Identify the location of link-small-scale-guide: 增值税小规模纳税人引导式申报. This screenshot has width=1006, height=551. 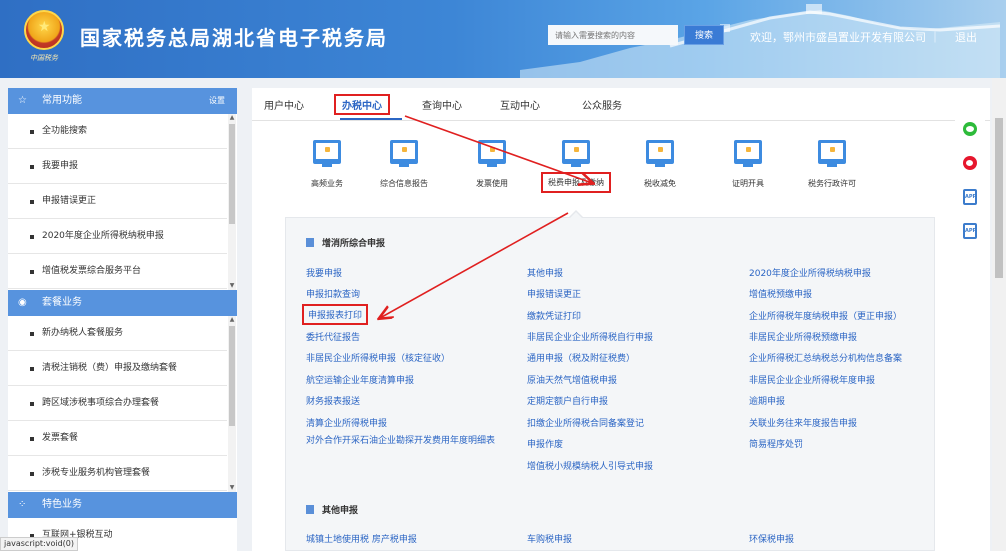
(590, 465).